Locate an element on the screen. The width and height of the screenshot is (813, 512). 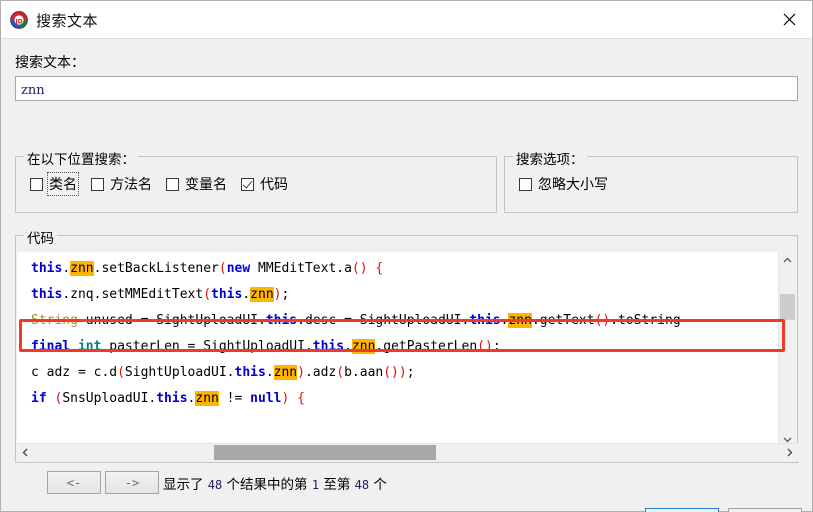
checkbox-variable-name-label: 变量名 is located at coordinates (206, 185).